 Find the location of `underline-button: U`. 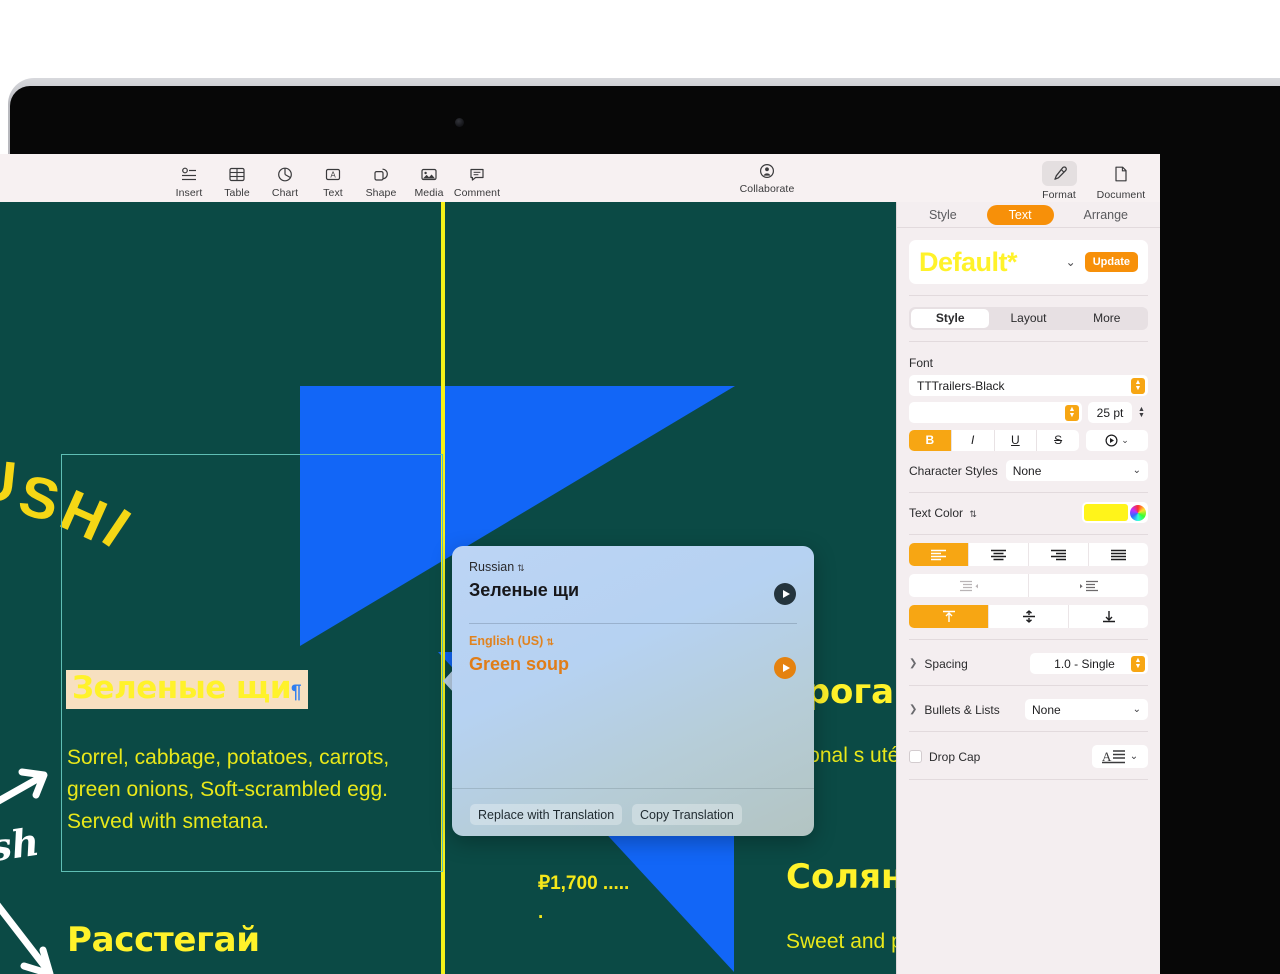

underline-button: U is located at coordinates (1016, 440).